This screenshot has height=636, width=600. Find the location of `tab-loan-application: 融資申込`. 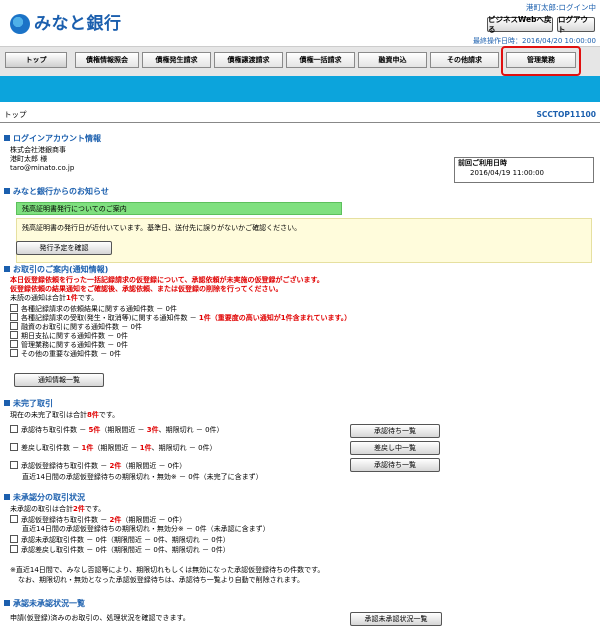

tab-loan-application: 融資申込 is located at coordinates (392, 60).